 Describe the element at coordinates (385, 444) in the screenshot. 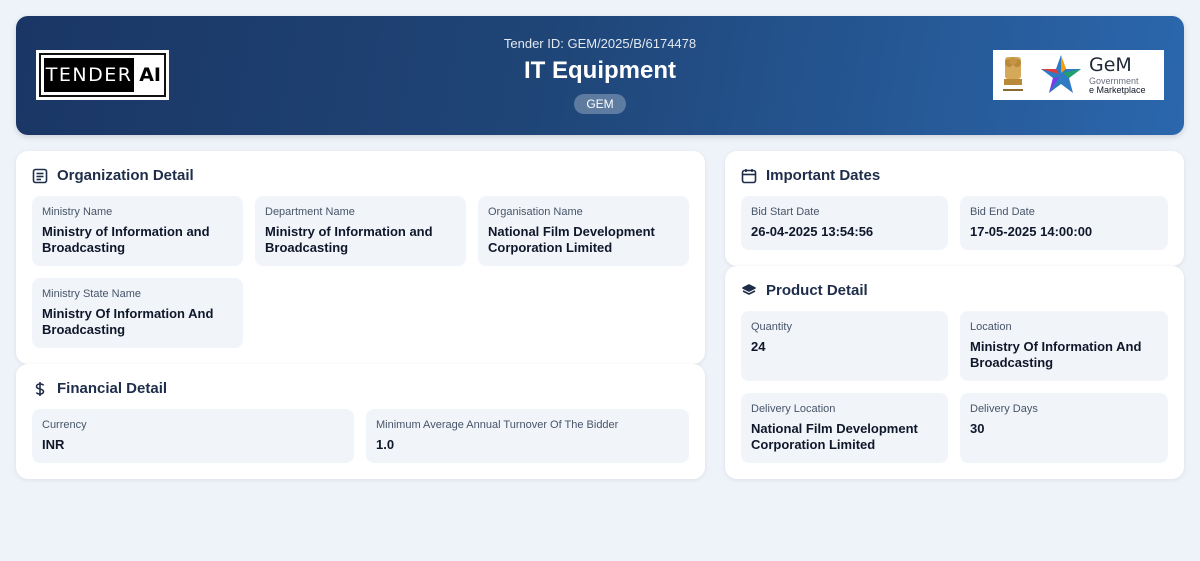

I see `field-value: 1.0` at that location.